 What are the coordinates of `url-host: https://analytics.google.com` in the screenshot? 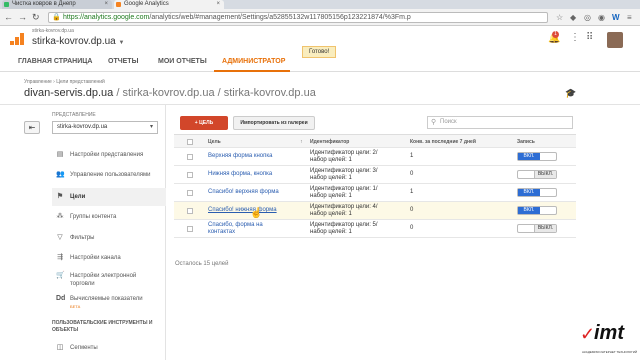 It's located at (106, 17).